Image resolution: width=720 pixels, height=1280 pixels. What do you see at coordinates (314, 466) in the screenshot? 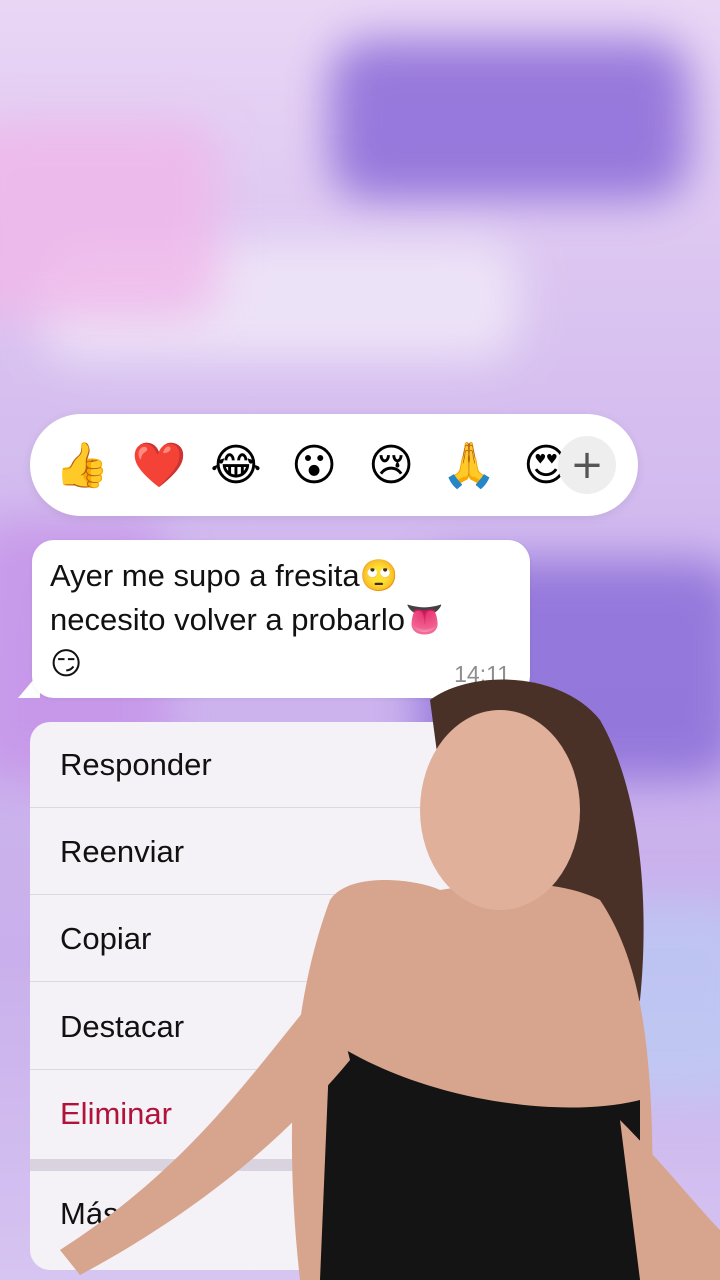
I see `reaction-surprised: 😮` at bounding box center [314, 466].